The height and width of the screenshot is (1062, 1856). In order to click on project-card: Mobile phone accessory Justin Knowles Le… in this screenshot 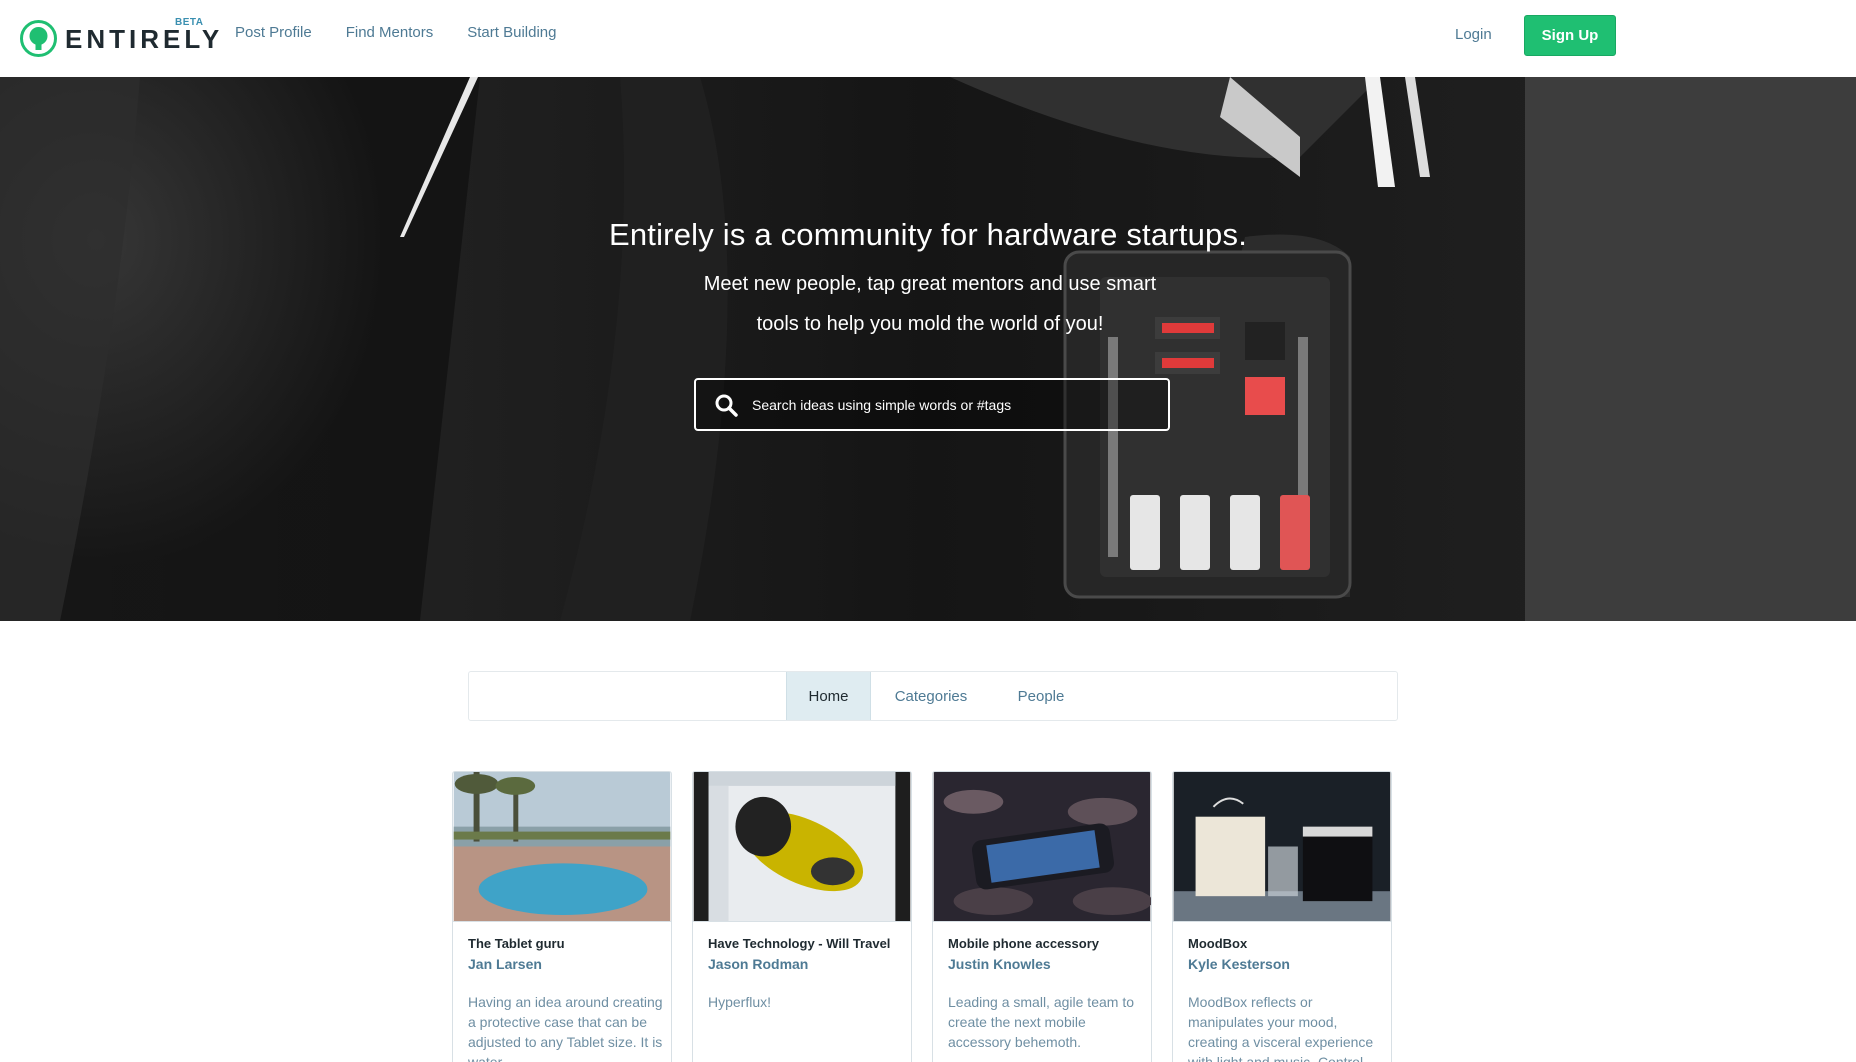, I will do `click(1042, 916)`.